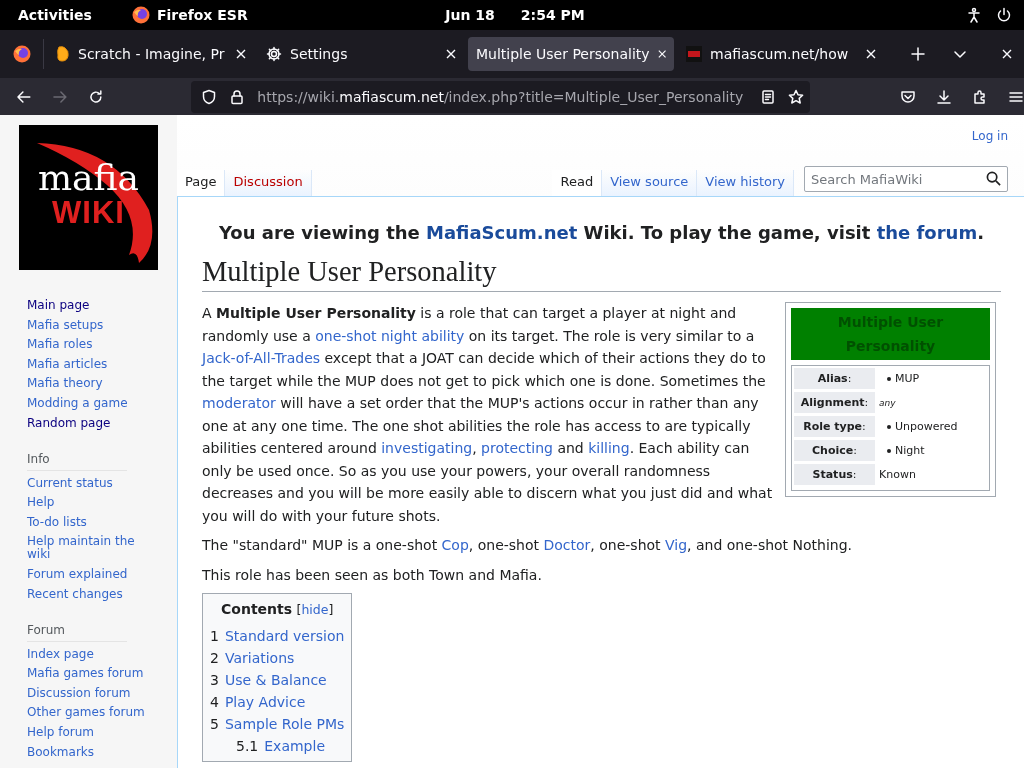 The image size is (1024, 768). Describe the element at coordinates (319, 54) in the screenshot. I see `tab-title: Settings` at that location.